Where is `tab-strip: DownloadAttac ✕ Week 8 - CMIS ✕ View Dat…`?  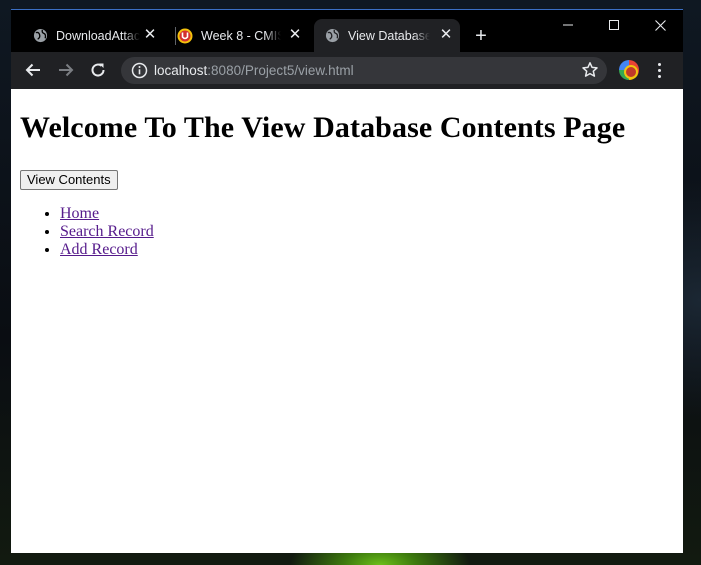
tab-strip: DownloadAttac ✕ Week 8 - CMIS ✕ View Dat… is located at coordinates (347, 31).